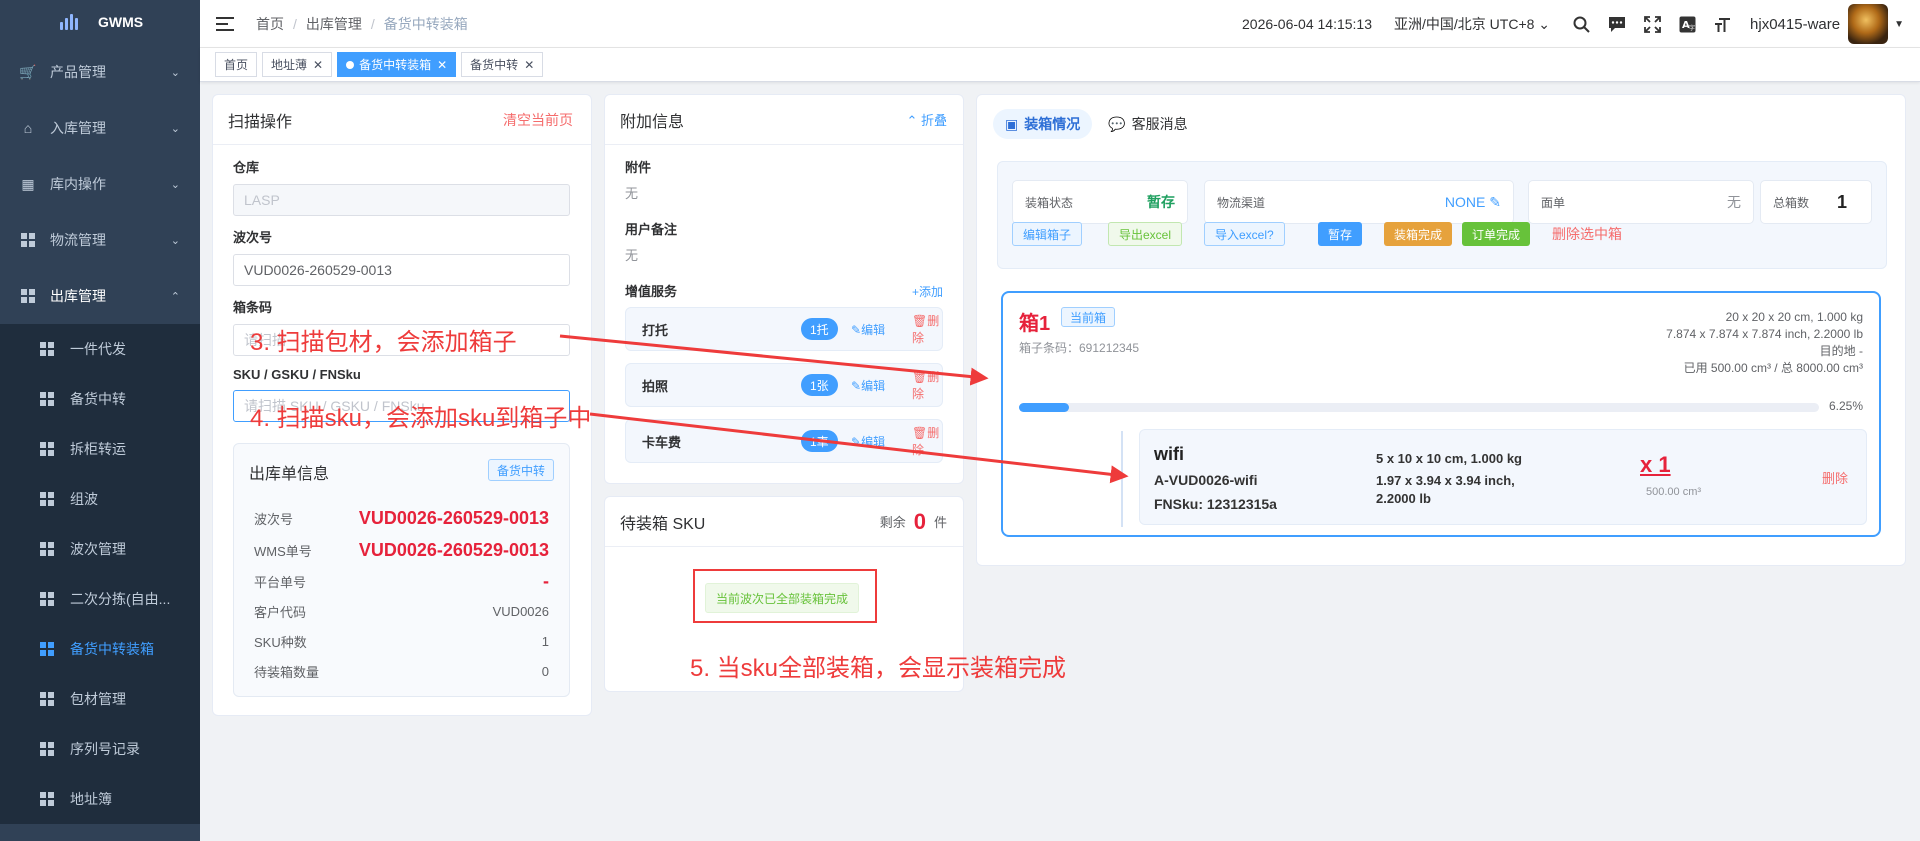 The image size is (1920, 841). Describe the element at coordinates (1835, 477) in the screenshot. I see `delete-item-button: 删除` at that location.